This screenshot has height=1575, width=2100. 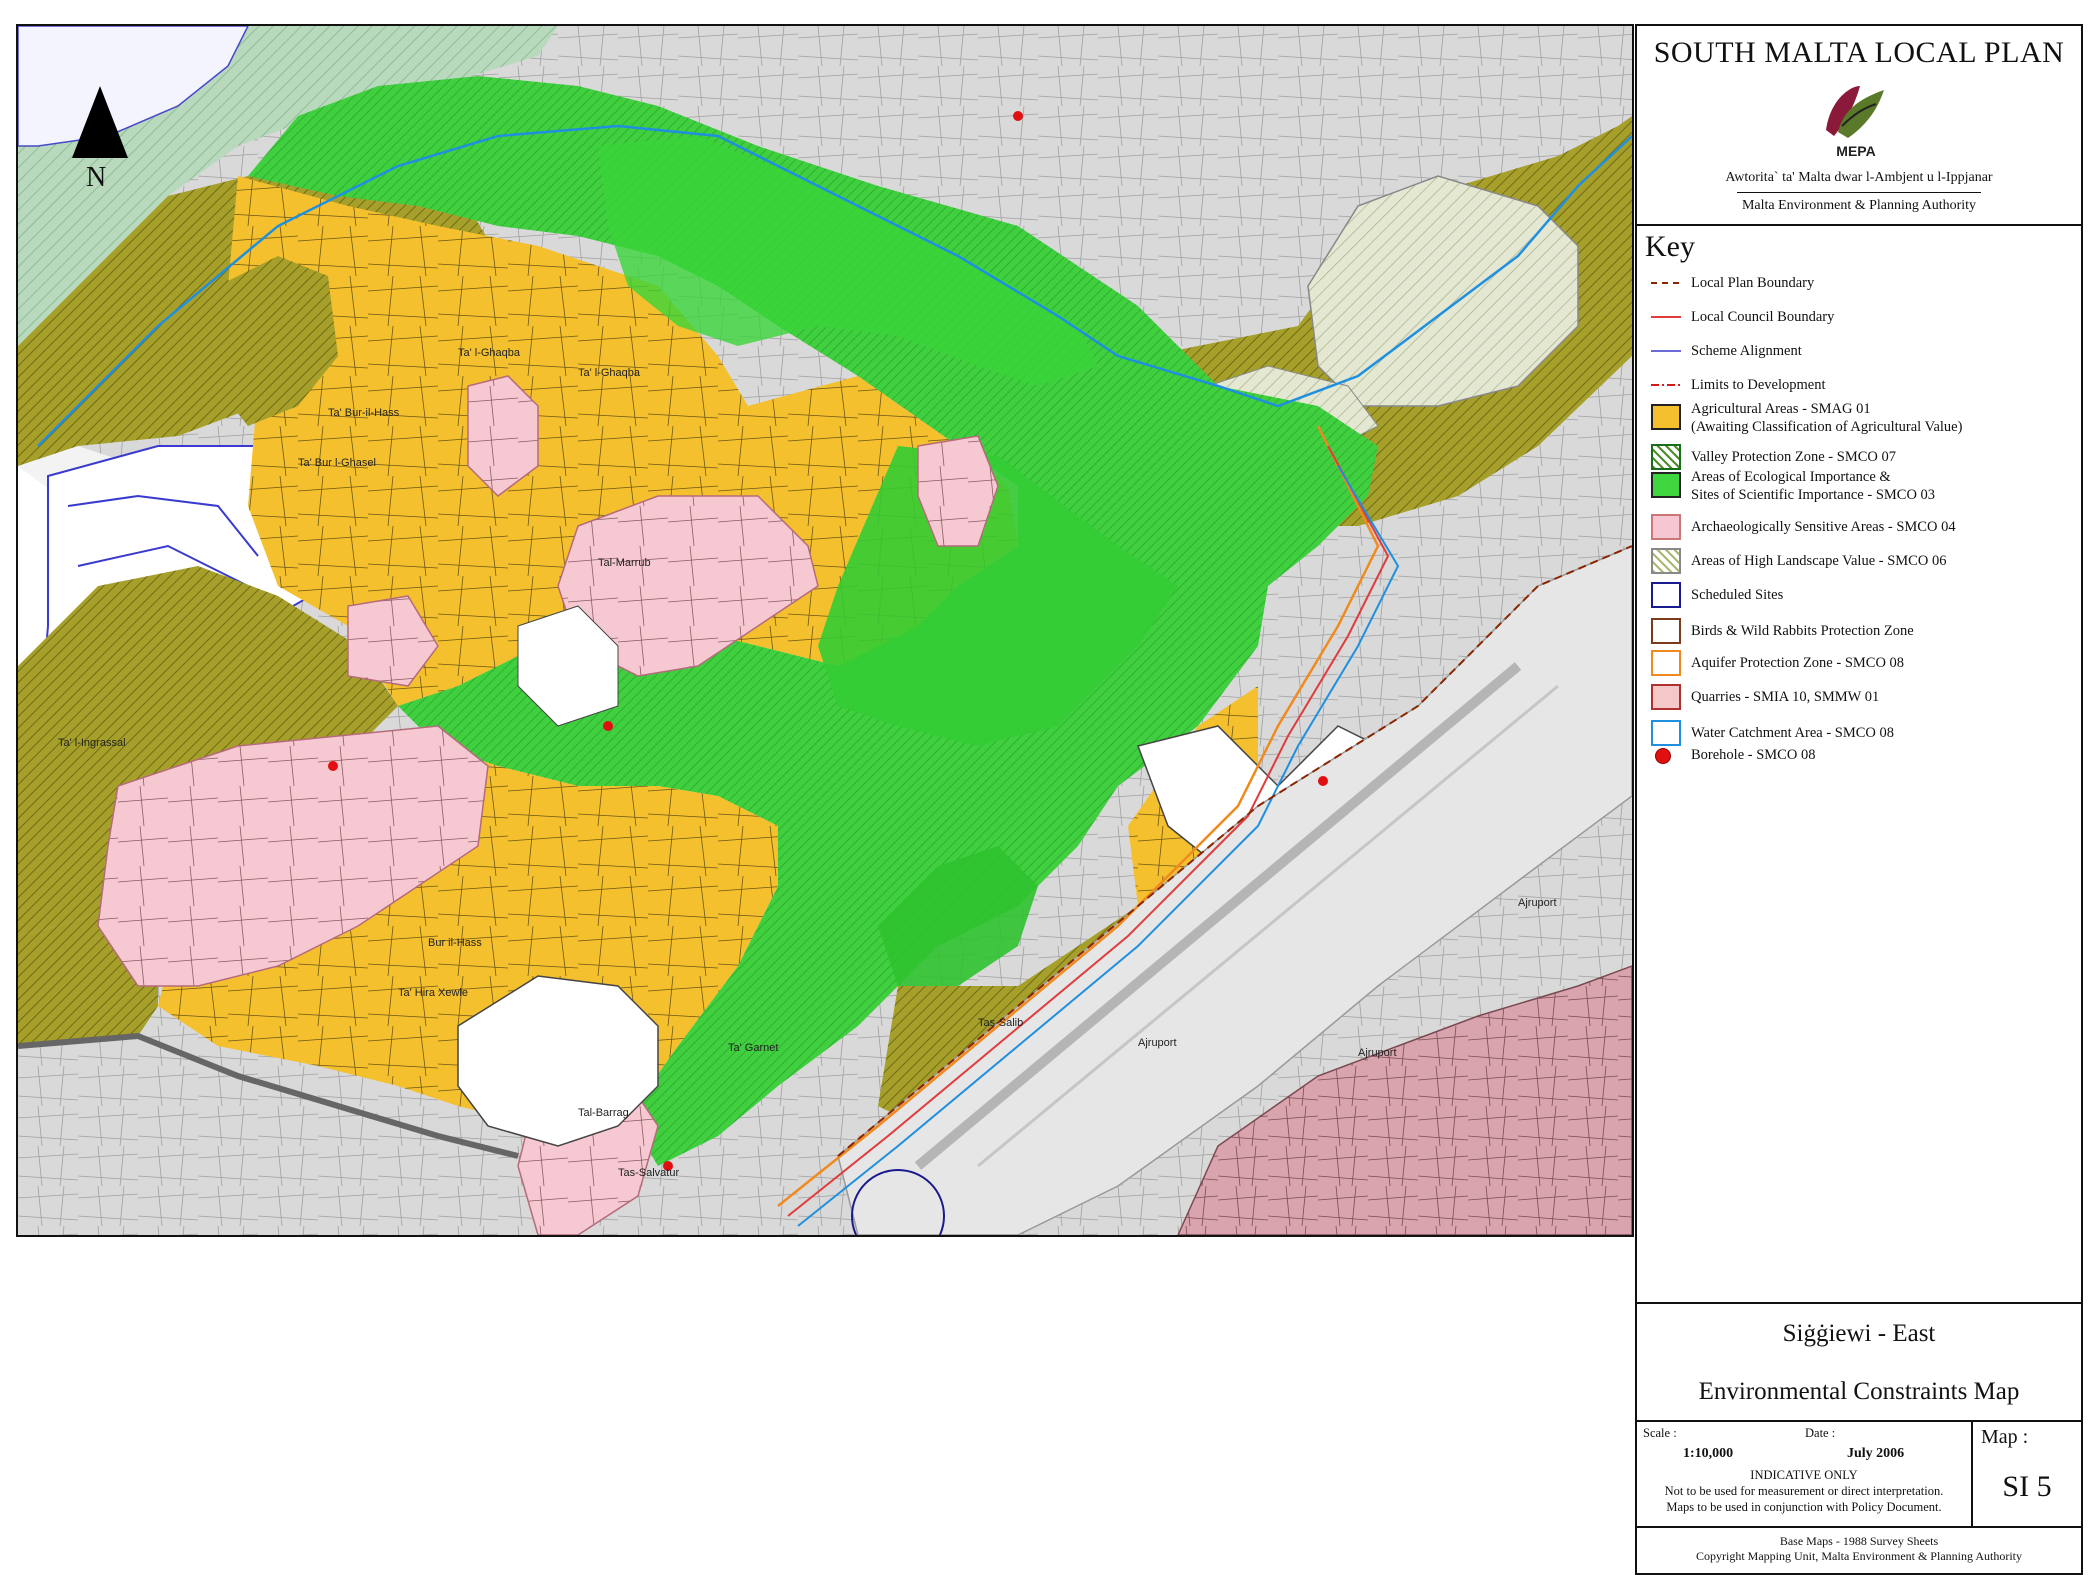 What do you see at coordinates (1859, 1391) in the screenshot?
I see `map-name: Environmental Constraints Map` at bounding box center [1859, 1391].